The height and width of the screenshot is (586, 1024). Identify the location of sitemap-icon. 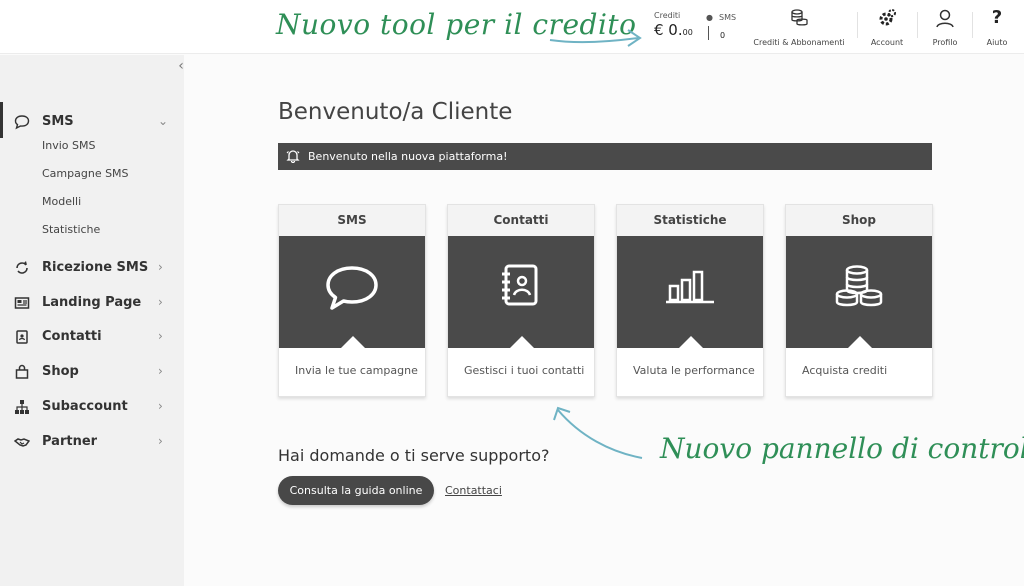
(22, 407).